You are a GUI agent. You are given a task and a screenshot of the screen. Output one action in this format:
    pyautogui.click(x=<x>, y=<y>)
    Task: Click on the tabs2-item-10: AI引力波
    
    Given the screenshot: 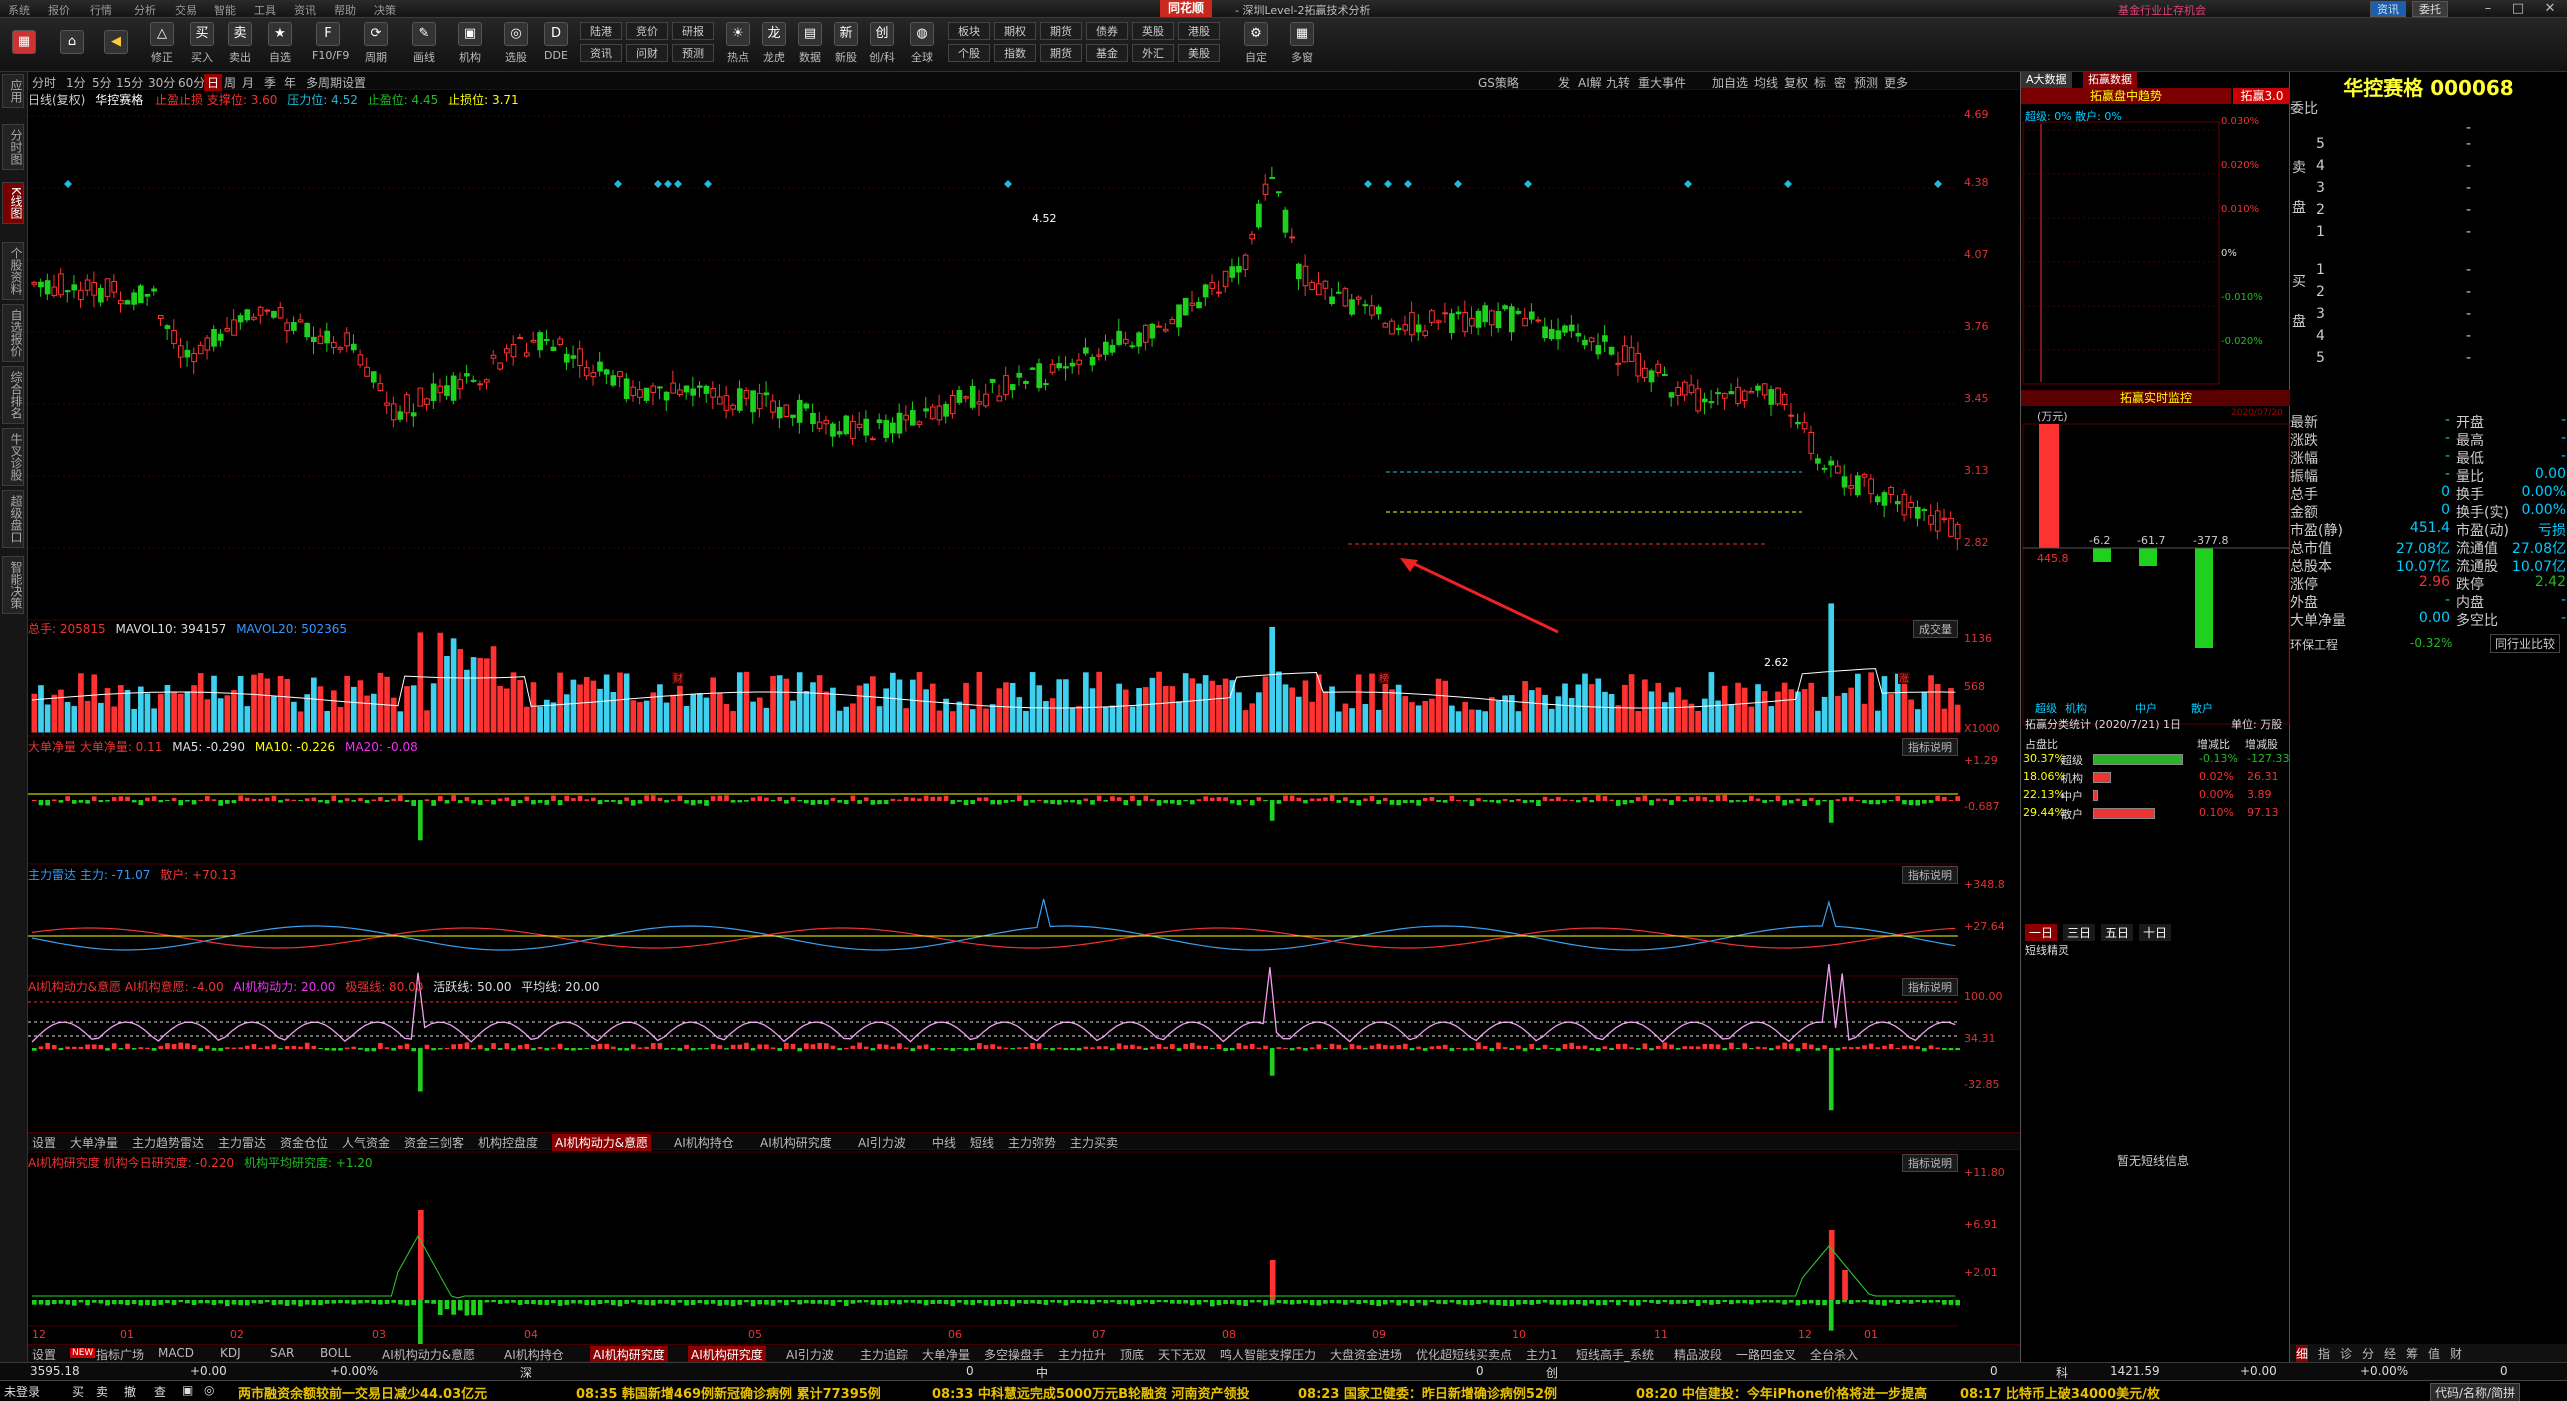 What is the action you would take?
    pyautogui.click(x=810, y=1354)
    